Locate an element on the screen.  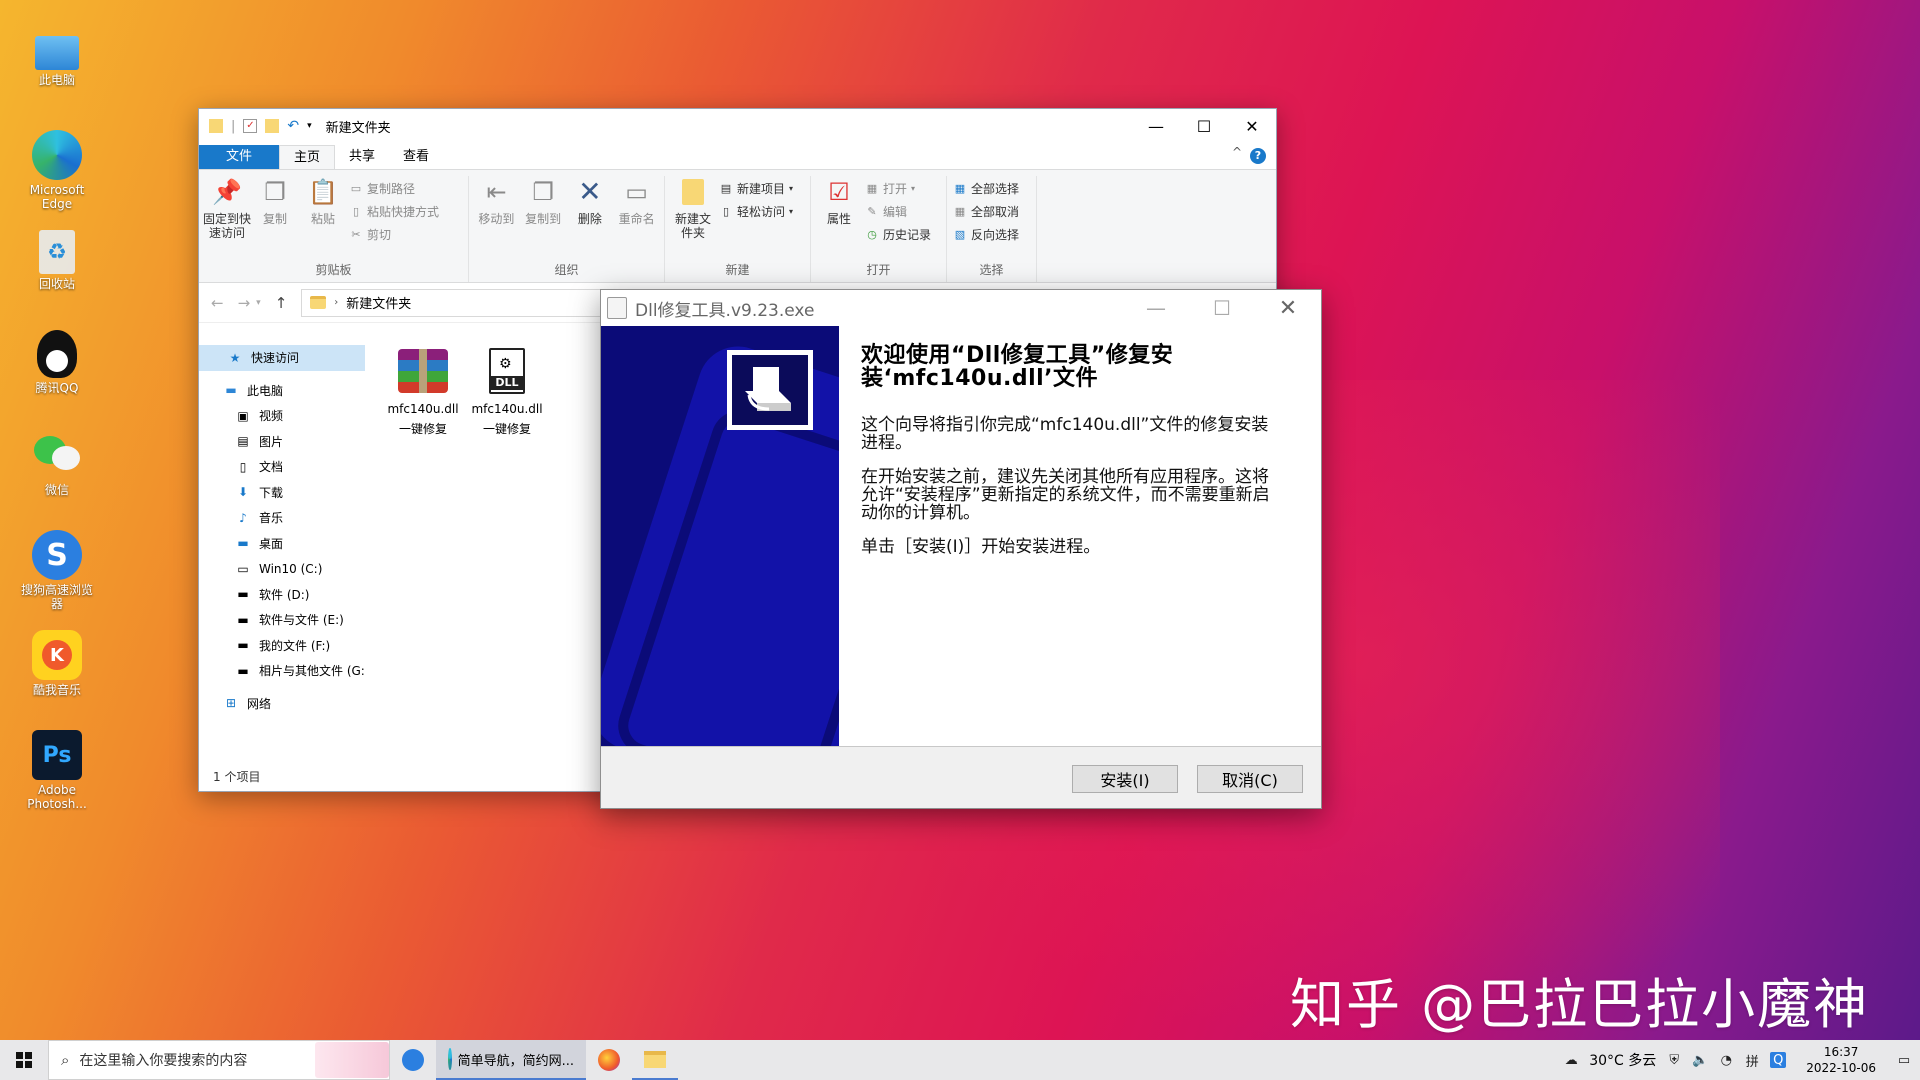
sogou-browser-icon is located at coordinates (413, 1060).